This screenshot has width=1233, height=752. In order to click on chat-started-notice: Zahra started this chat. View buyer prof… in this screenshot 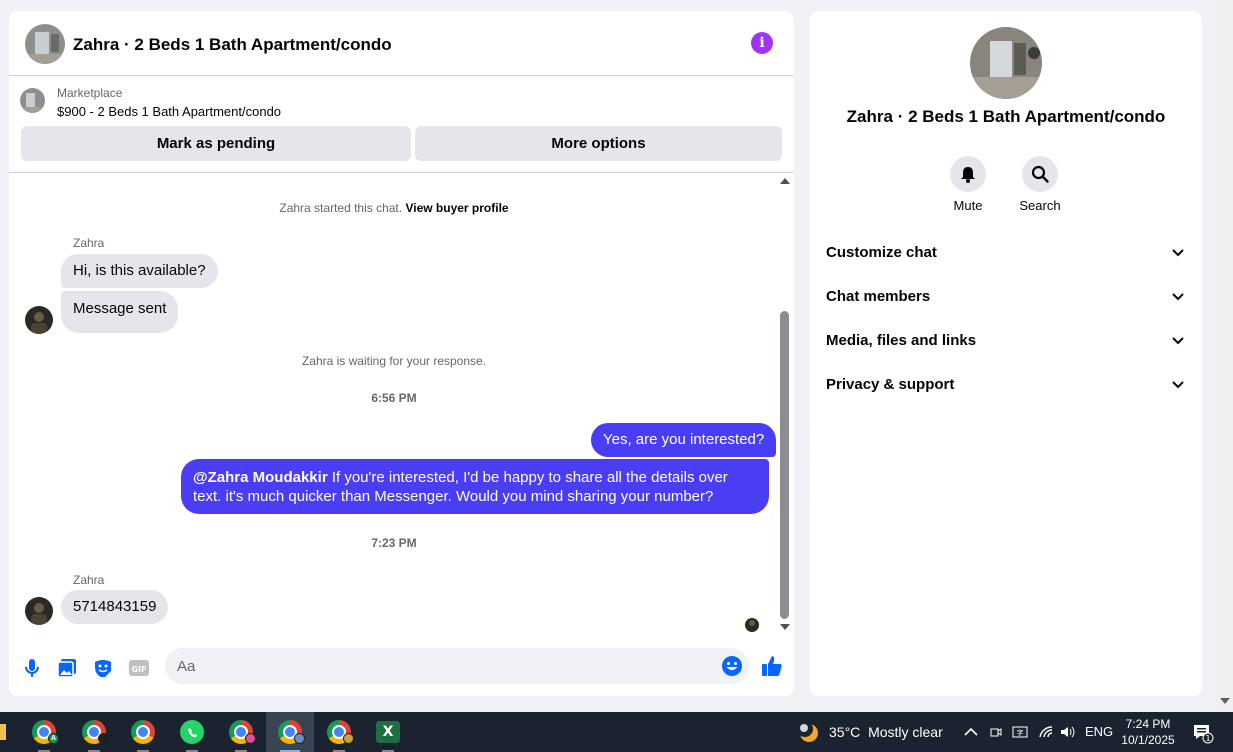, I will do `click(394, 208)`.